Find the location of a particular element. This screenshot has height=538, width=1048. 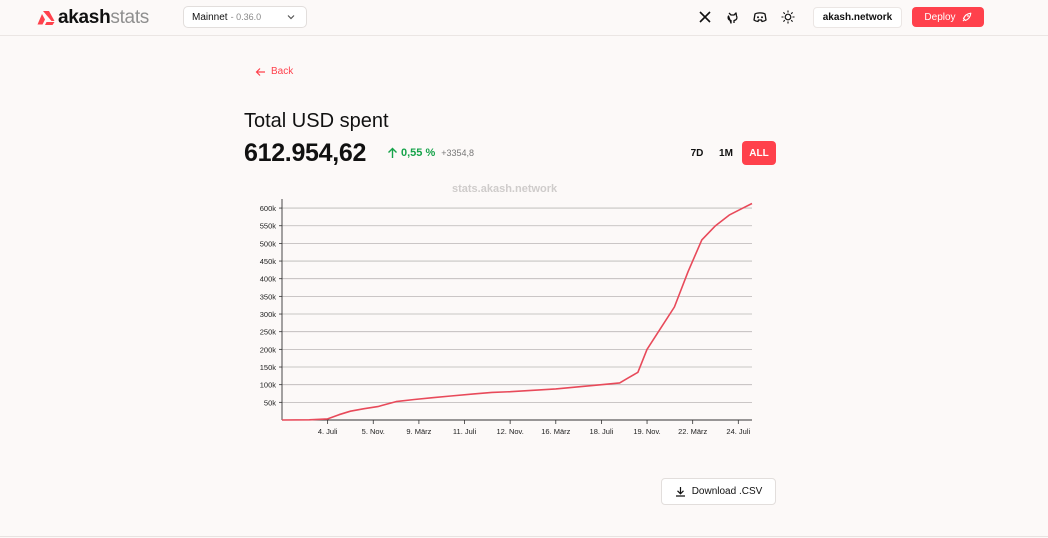

akash-network-link: akash.network is located at coordinates (857, 17).